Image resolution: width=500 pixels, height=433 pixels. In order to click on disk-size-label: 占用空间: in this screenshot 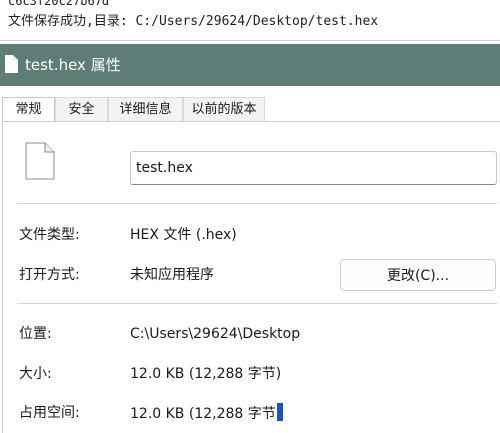, I will do `click(49, 413)`.